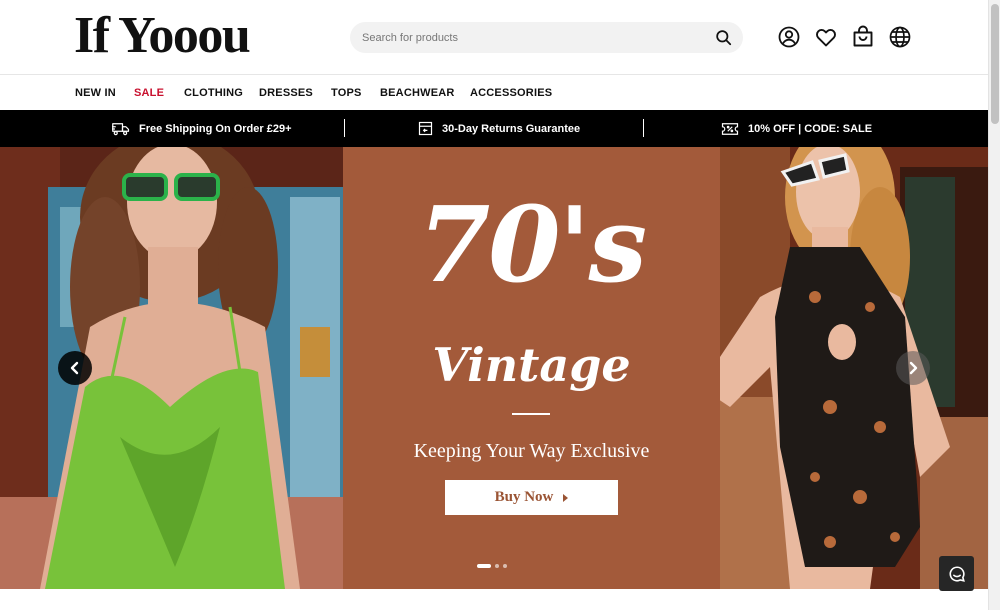  I want to click on carousel-next-button, so click(913, 368).